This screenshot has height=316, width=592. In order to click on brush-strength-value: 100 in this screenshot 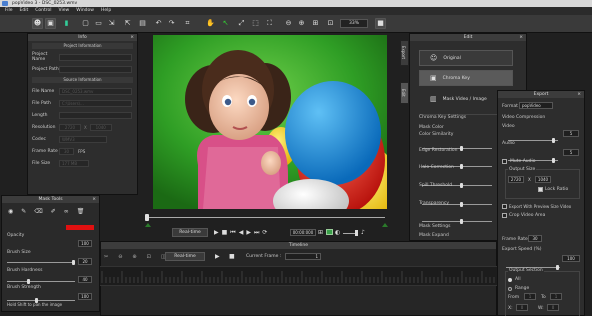, I will do `click(85, 296)`.